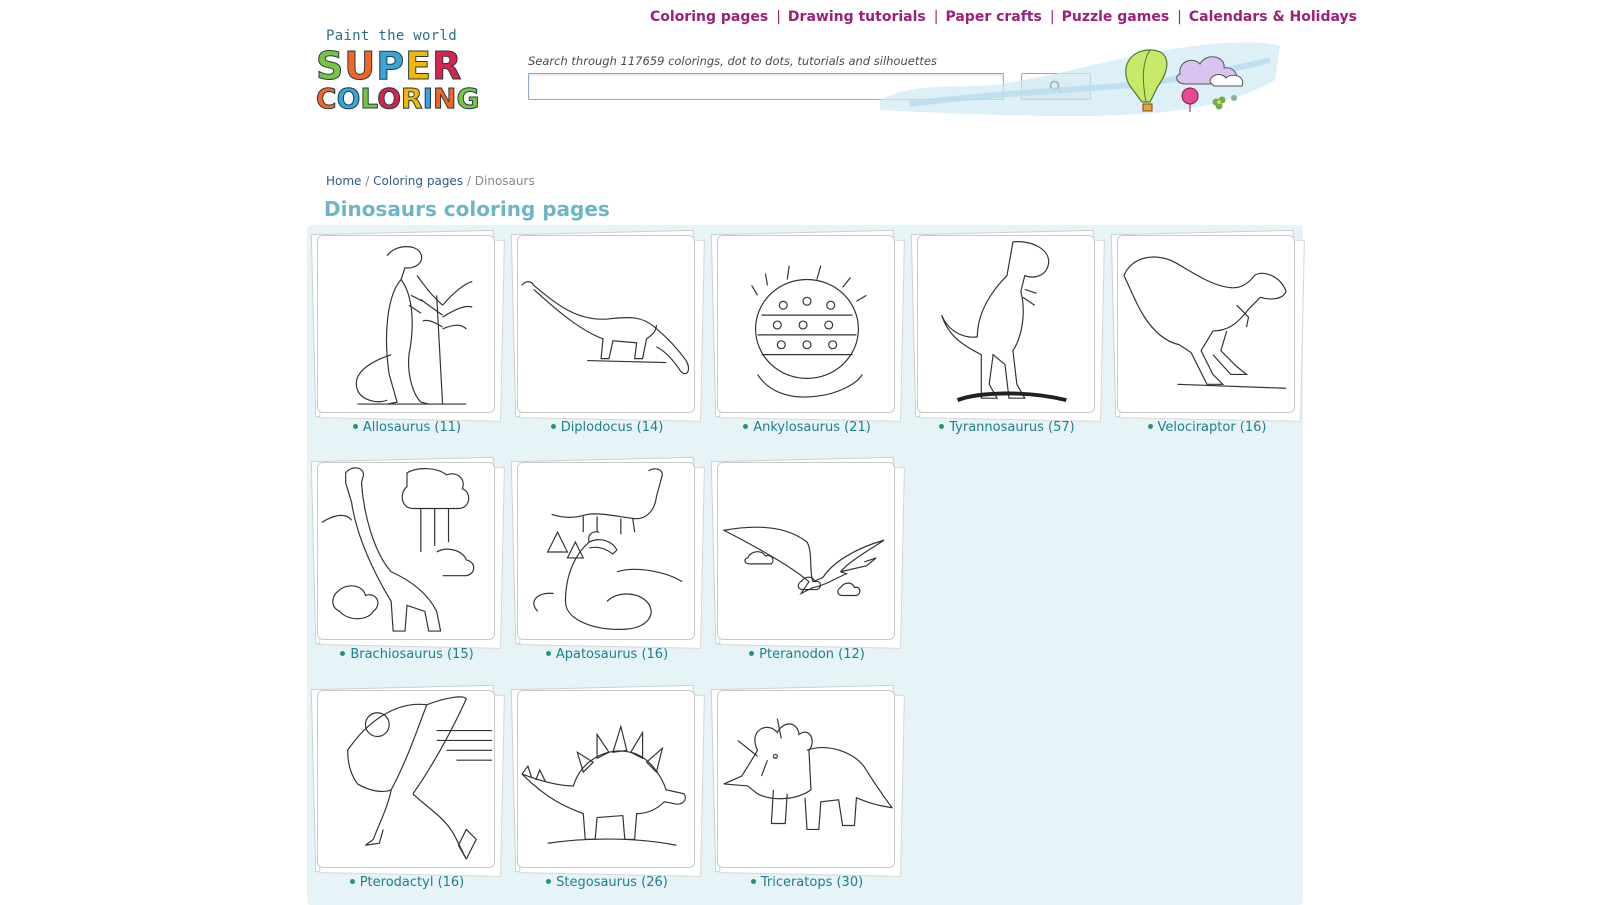  I want to click on category-card-tyrannosaurus: Tyrannosaurus (57), so click(1013, 337).